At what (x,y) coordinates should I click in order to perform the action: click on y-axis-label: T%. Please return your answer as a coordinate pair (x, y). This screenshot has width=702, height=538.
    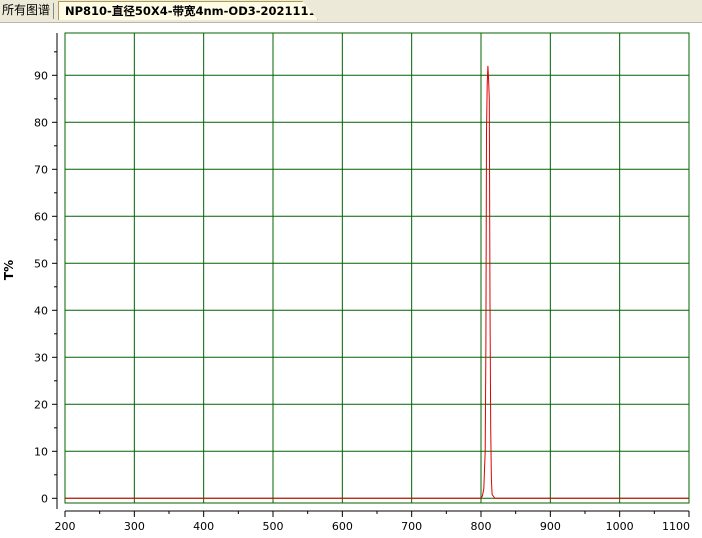
    Looking at the image, I should click on (9, 270).